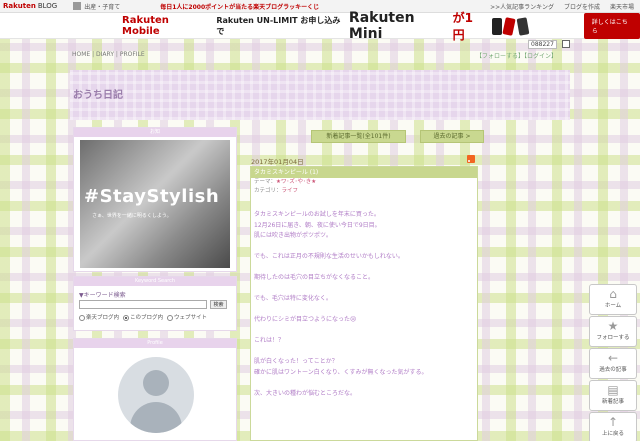  I want to click on search-scope: 楽天ブログ内 このブログ内 ウェブサイト, so click(143, 317).